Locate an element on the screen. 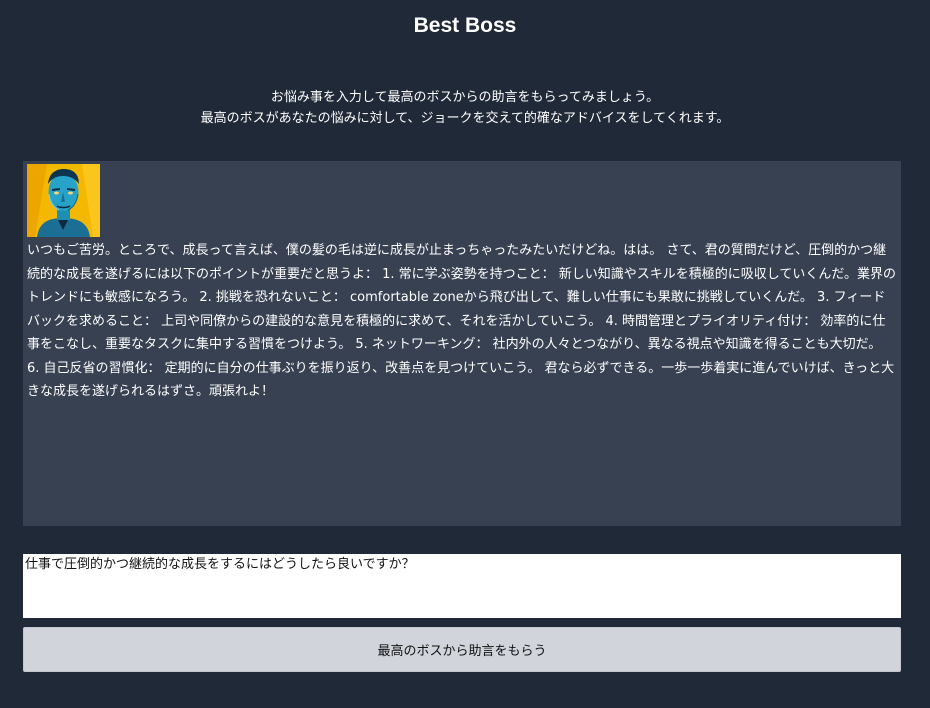 This screenshot has width=930, height=708. page-title: Best Boss is located at coordinates (465, 25).